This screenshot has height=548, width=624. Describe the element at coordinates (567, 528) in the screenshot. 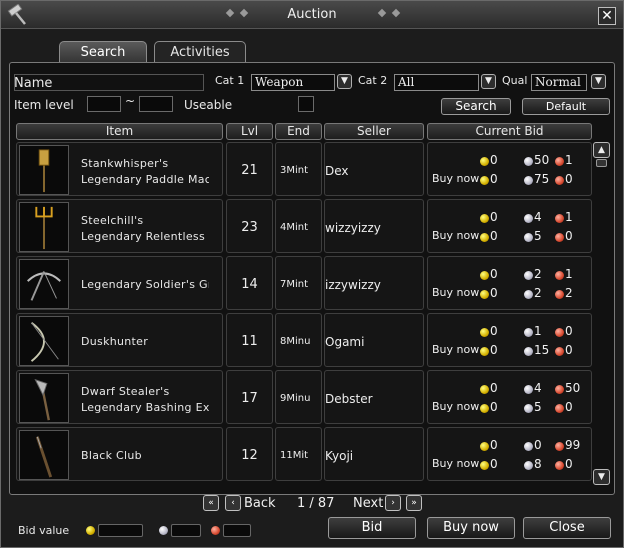

I see `close-button: Close` at that location.